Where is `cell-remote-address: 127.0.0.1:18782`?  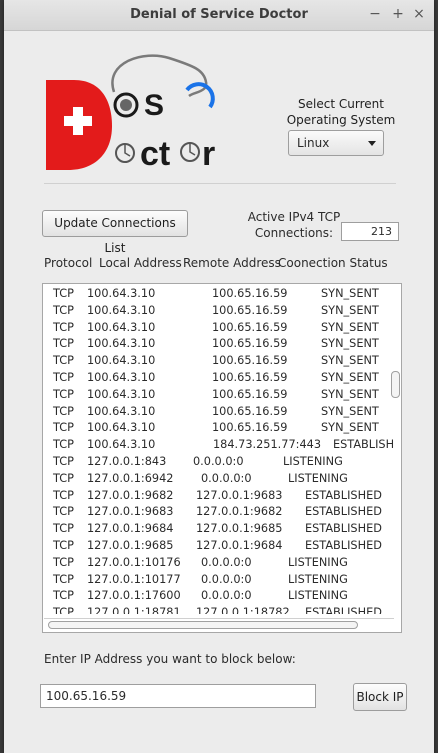
cell-remote-address: 127.0.0.1:18782 is located at coordinates (243, 610).